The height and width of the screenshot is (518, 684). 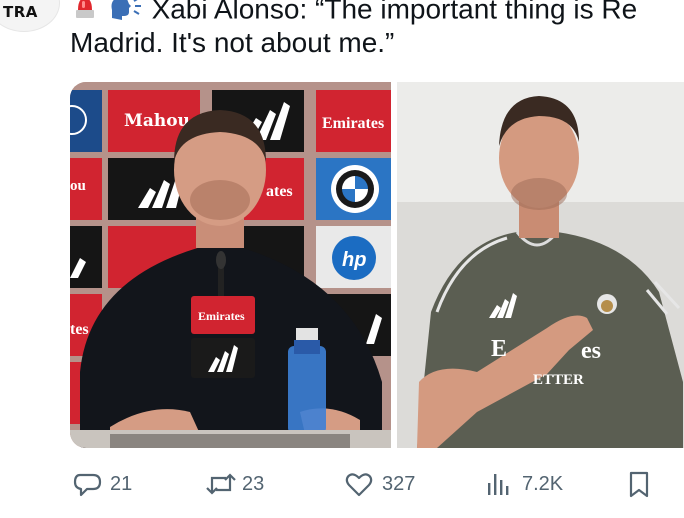 I want to click on board-label-emirates-3: tes, so click(x=79, y=329).